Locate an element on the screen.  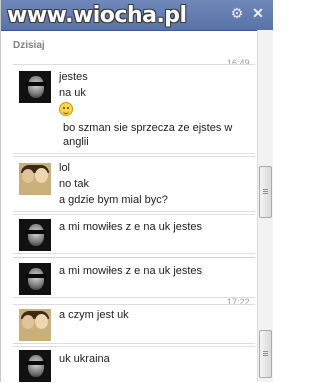
message-group: lol no tak a gdzie bym mial byc? is located at coordinates (134, 184).